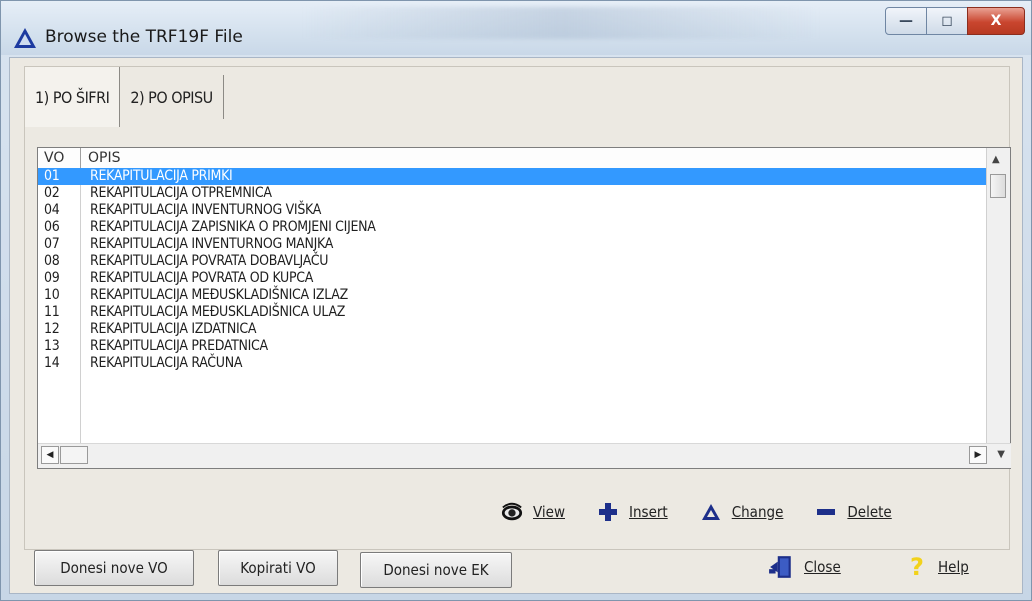 This screenshot has height=601, width=1032. Describe the element at coordinates (710, 512) in the screenshot. I see `triangle-icon` at that location.